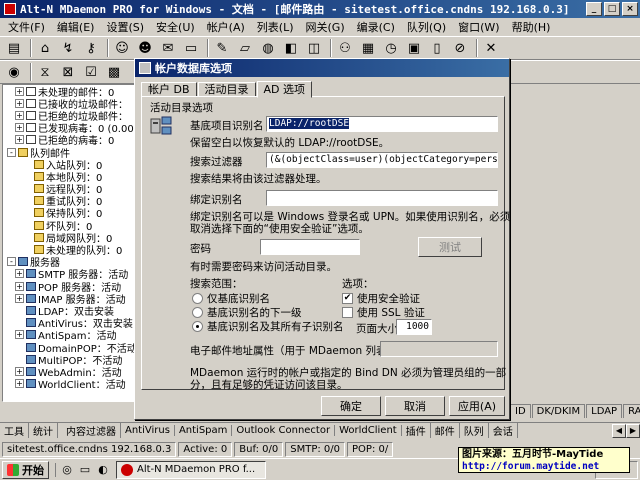 The height and width of the screenshot is (480, 640). What do you see at coordinates (633, 430) in the screenshot?
I see `scroll-right-icon: ▶` at bounding box center [633, 430].